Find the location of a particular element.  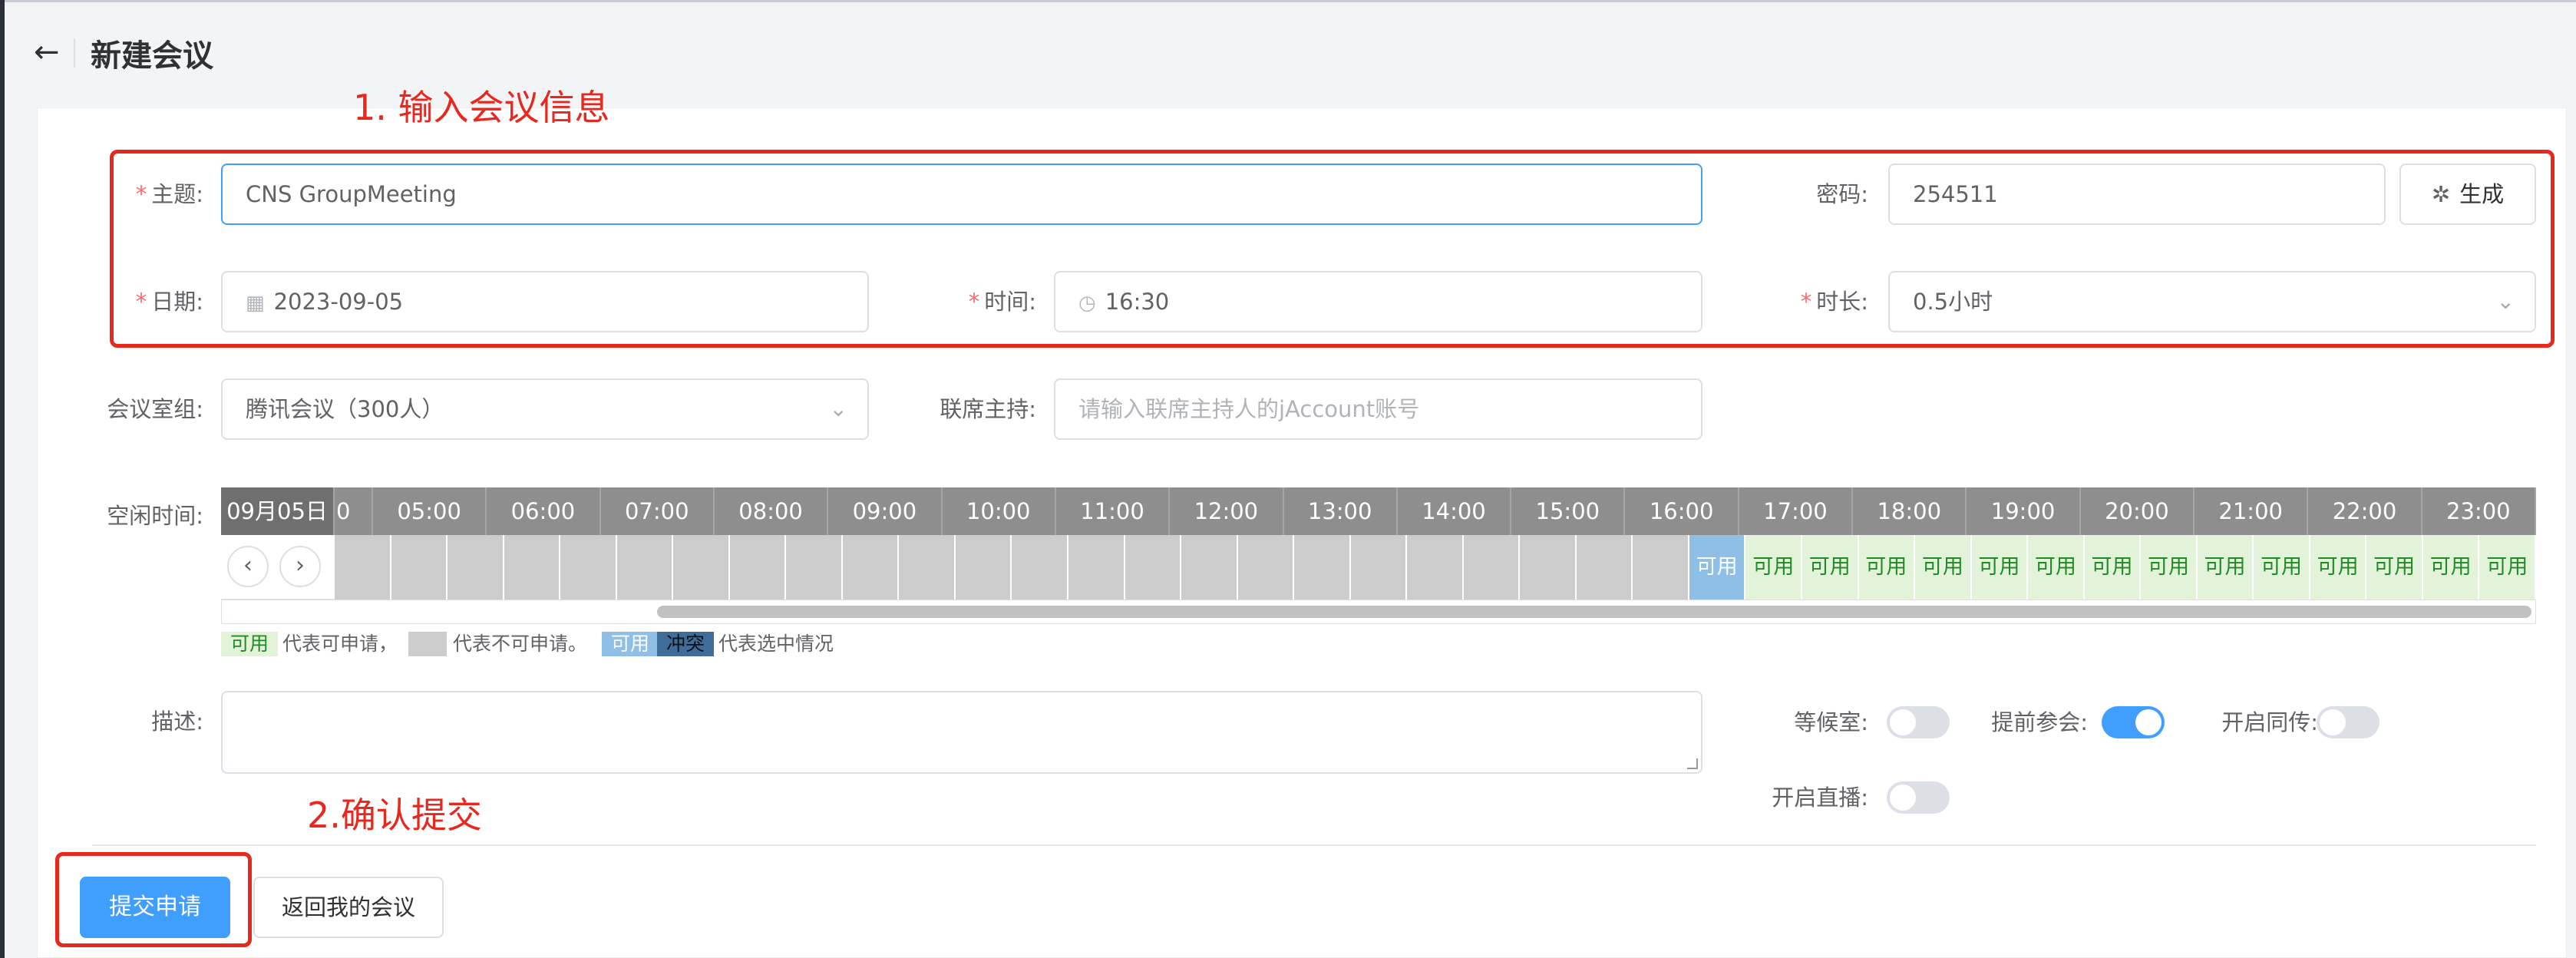

simultaneous-label: 开启同传: is located at coordinates (2269, 722).